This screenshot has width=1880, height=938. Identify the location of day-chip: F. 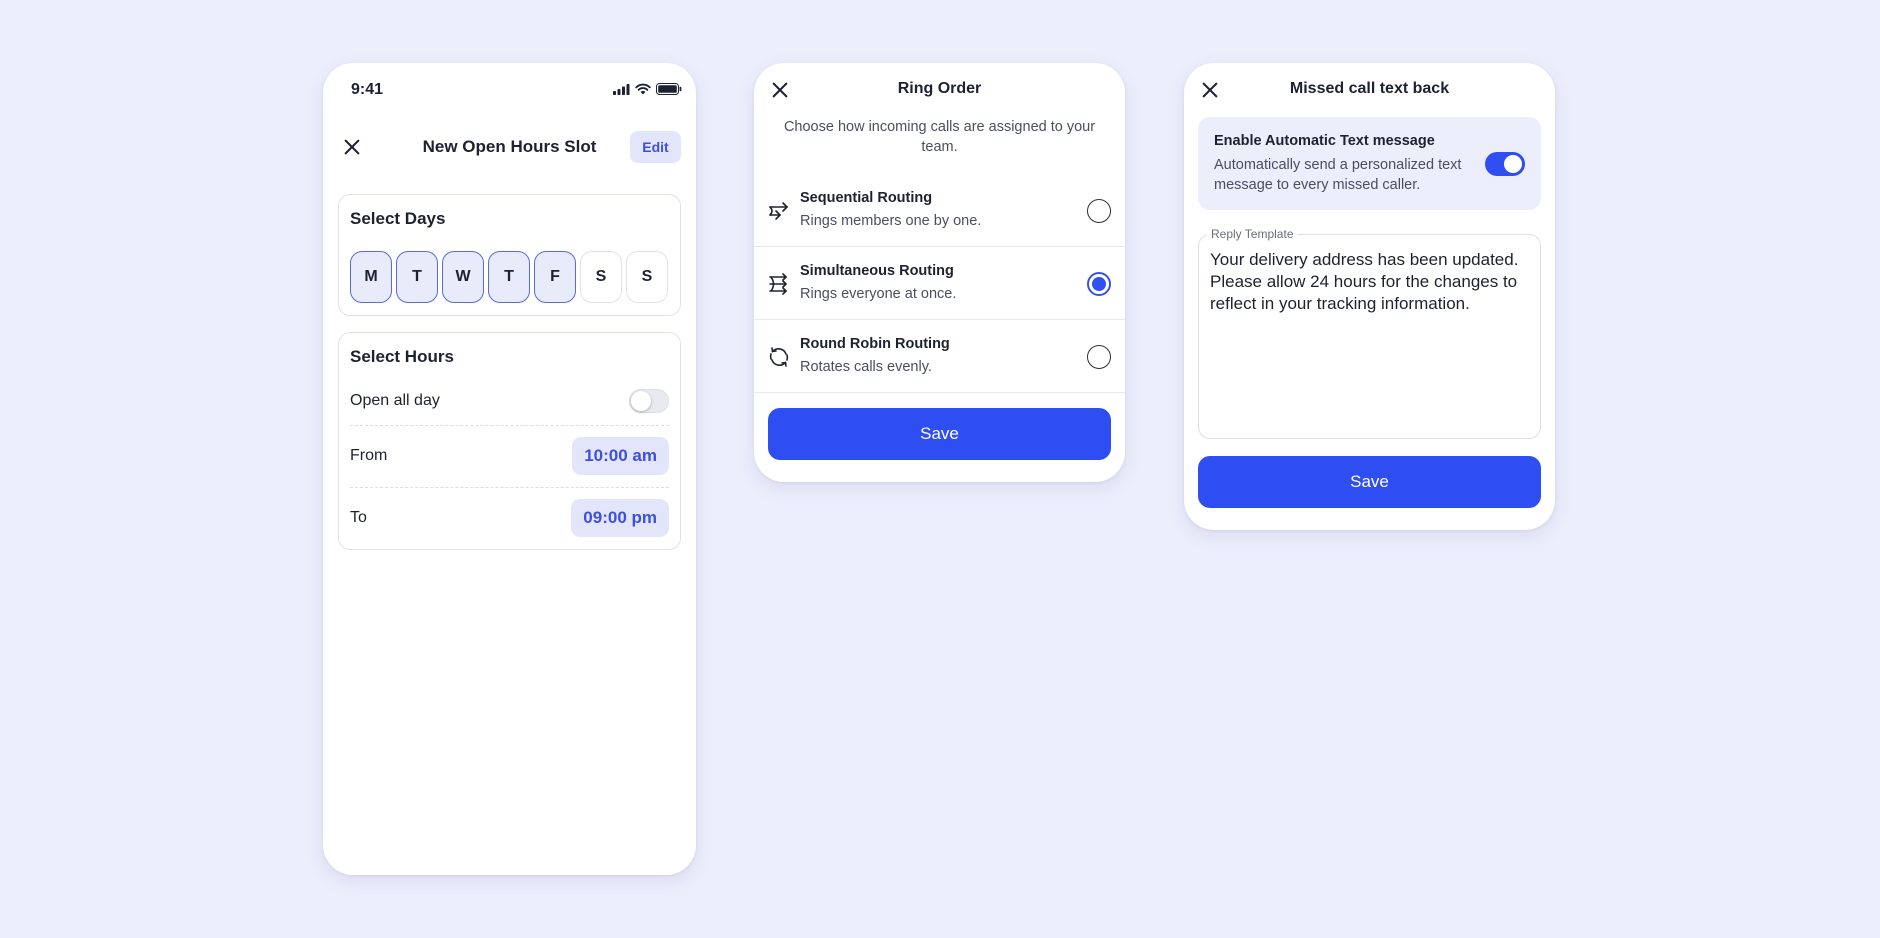
(555, 277).